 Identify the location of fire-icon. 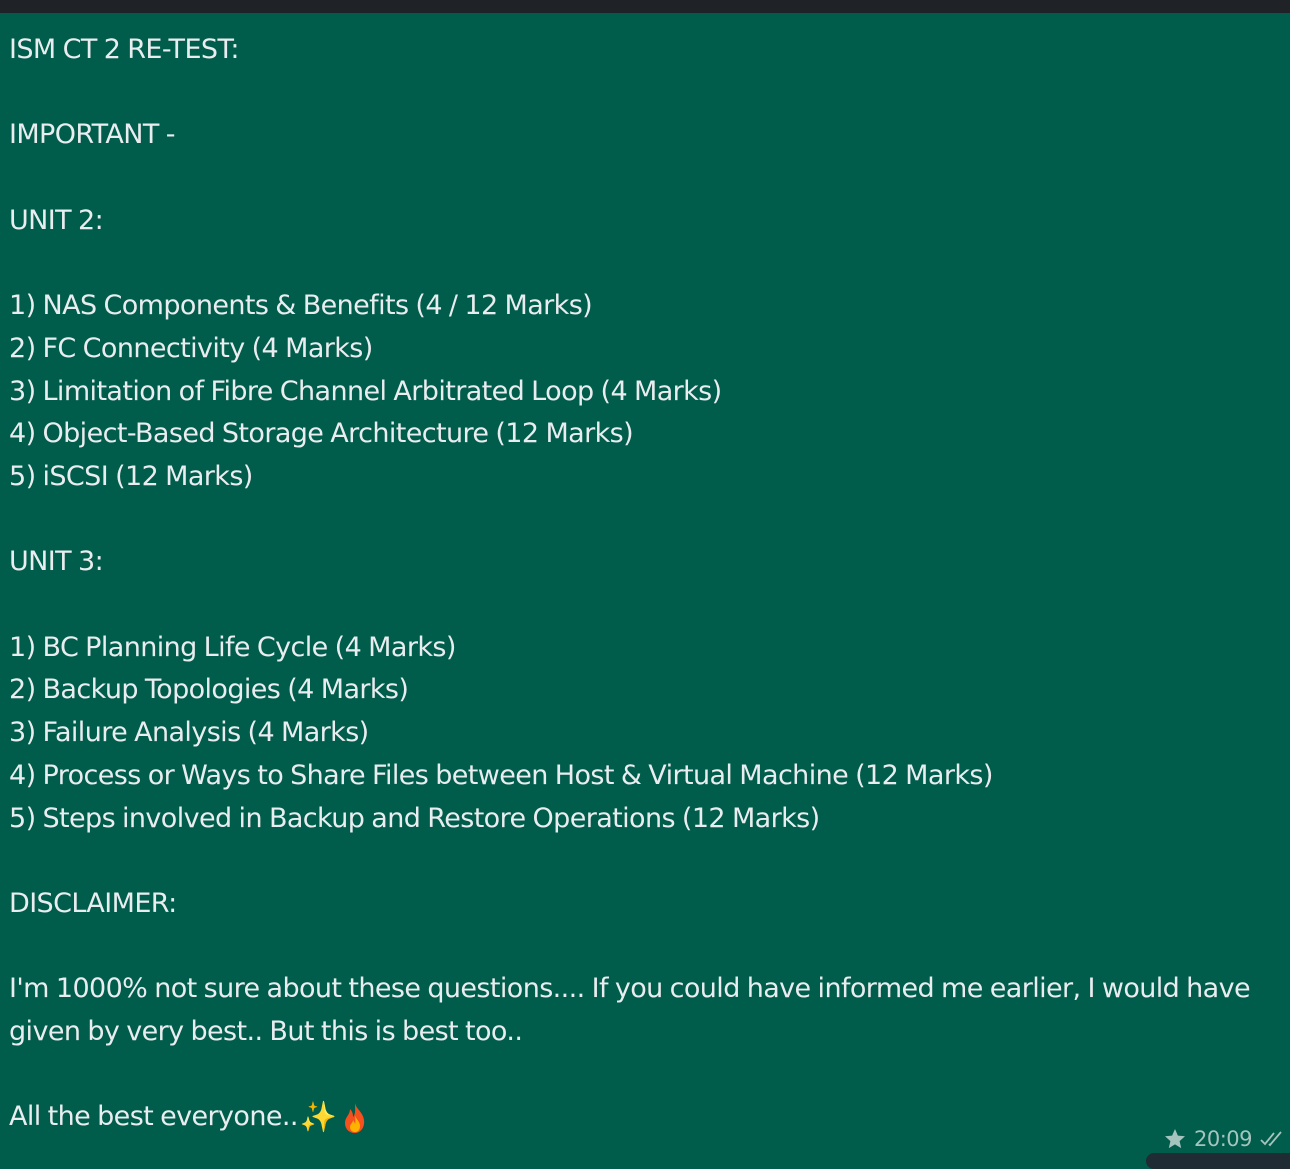
(354, 1117).